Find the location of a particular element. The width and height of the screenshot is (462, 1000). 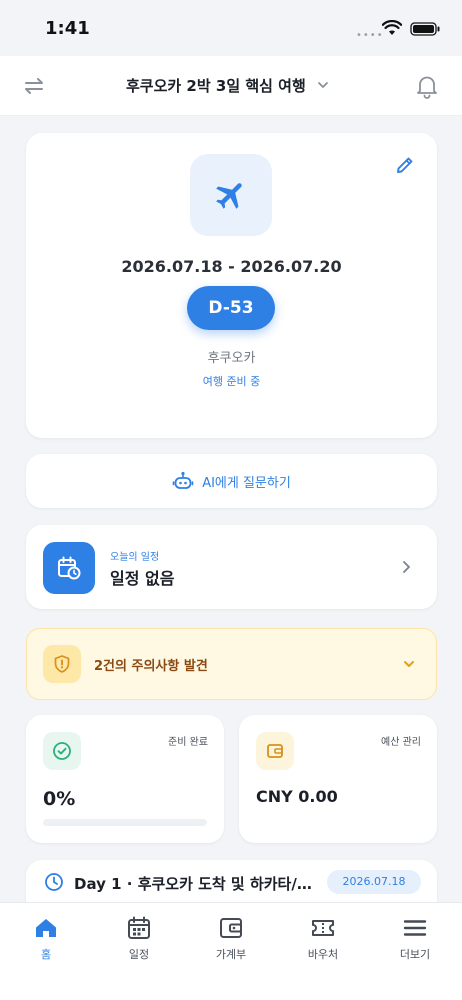

ask-ai-button: AI에게 질문하기 is located at coordinates (231, 481).